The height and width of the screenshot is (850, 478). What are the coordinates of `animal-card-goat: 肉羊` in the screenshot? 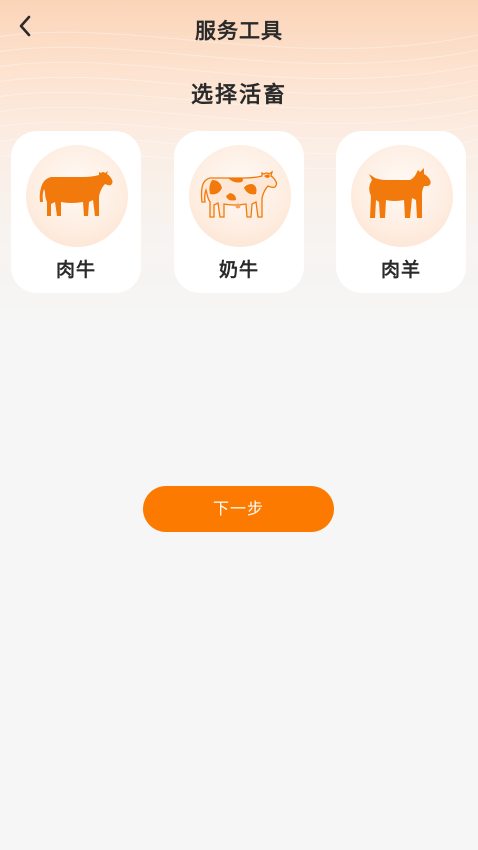 It's located at (401, 212).